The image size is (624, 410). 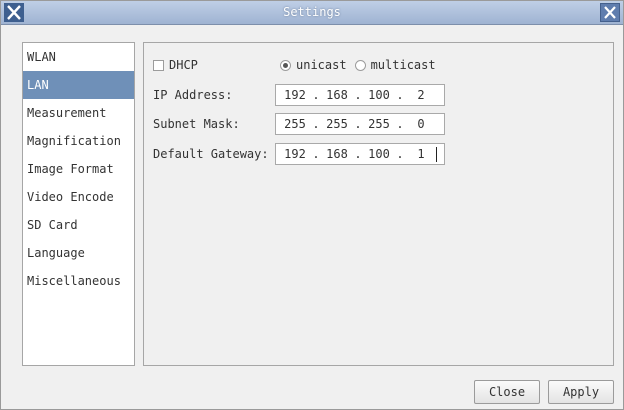 I want to click on title-bar: Settings, so click(x=312, y=13).